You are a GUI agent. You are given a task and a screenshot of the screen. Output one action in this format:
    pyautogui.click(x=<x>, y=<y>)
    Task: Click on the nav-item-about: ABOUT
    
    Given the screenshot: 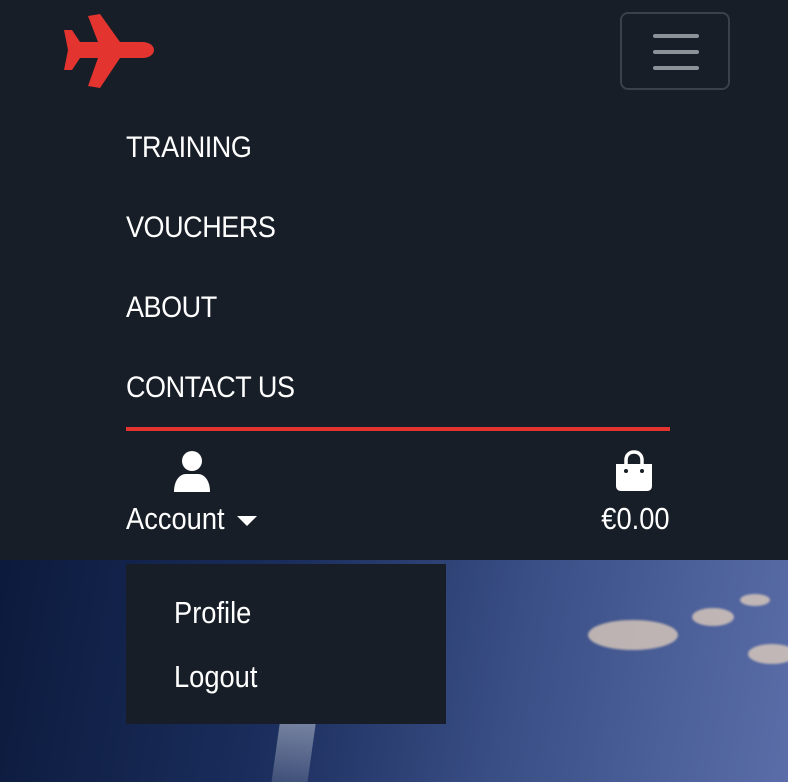 What is the action you would take?
    pyautogui.click(x=398, y=310)
    